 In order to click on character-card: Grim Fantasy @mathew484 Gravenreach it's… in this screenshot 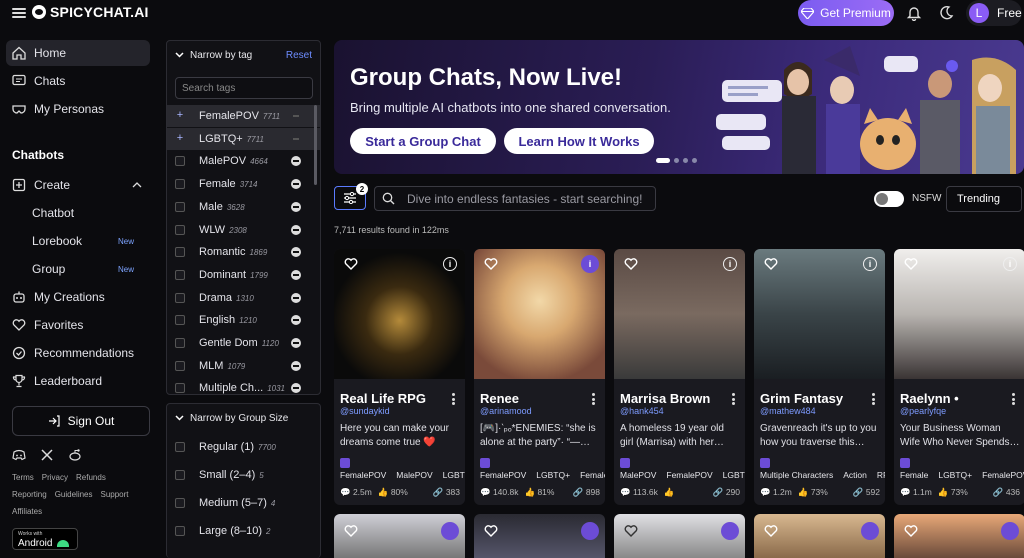, I will do `click(819, 377)`.